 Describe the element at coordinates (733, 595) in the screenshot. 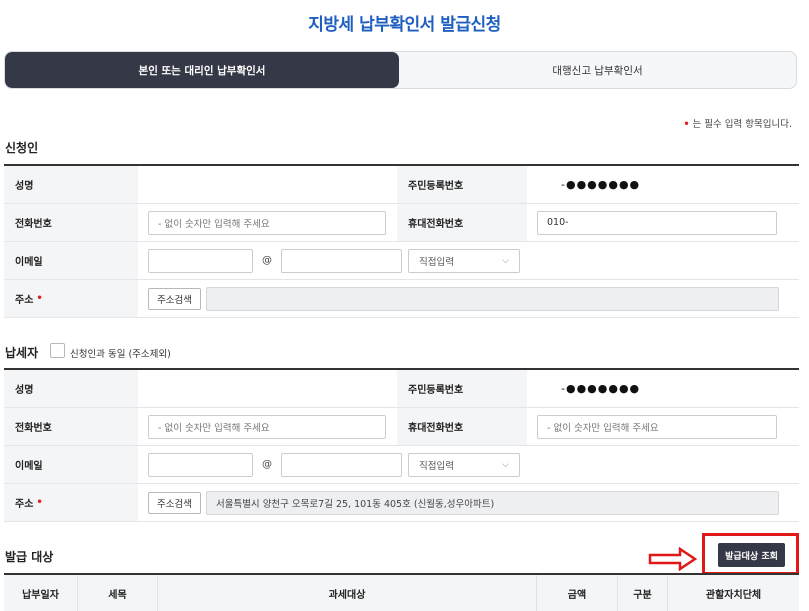

I see `column-header: 관할자치단체` at that location.